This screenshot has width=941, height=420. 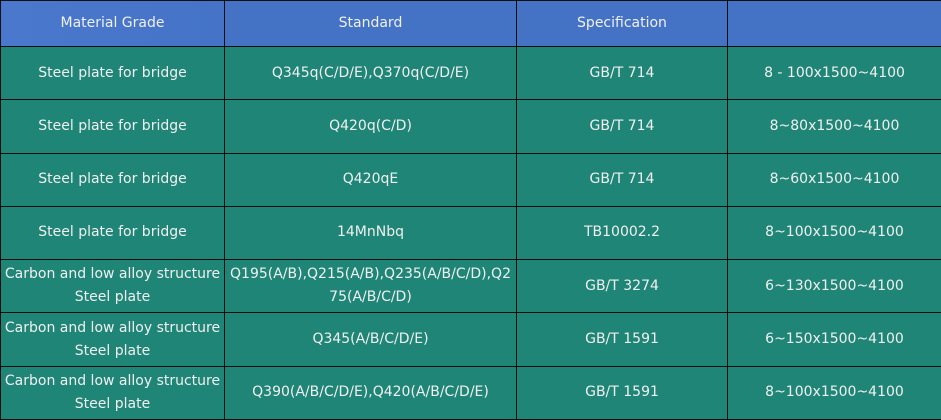 What do you see at coordinates (370, 233) in the screenshot?
I see `cell-standard: 14MnNbq` at bounding box center [370, 233].